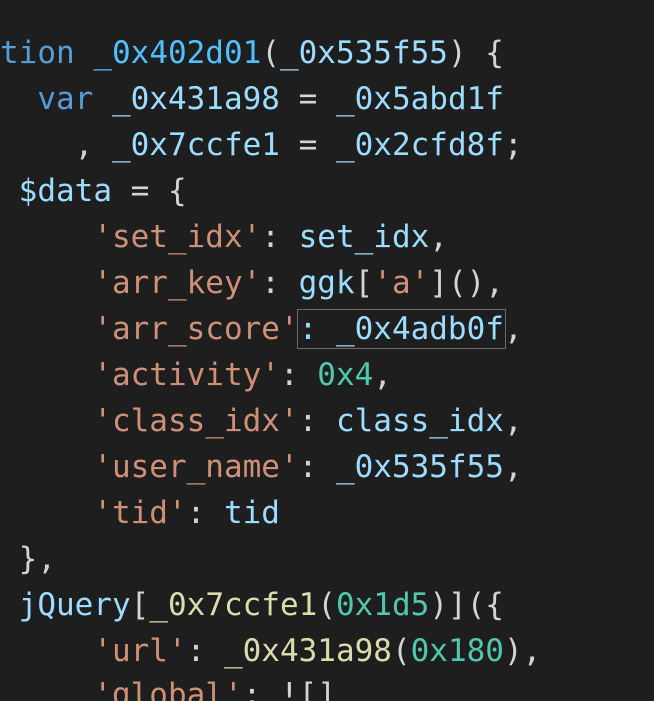 The width and height of the screenshot is (654, 701). Describe the element at coordinates (177, 53) in the screenshot. I see `code-token: _0x402d01` at that location.